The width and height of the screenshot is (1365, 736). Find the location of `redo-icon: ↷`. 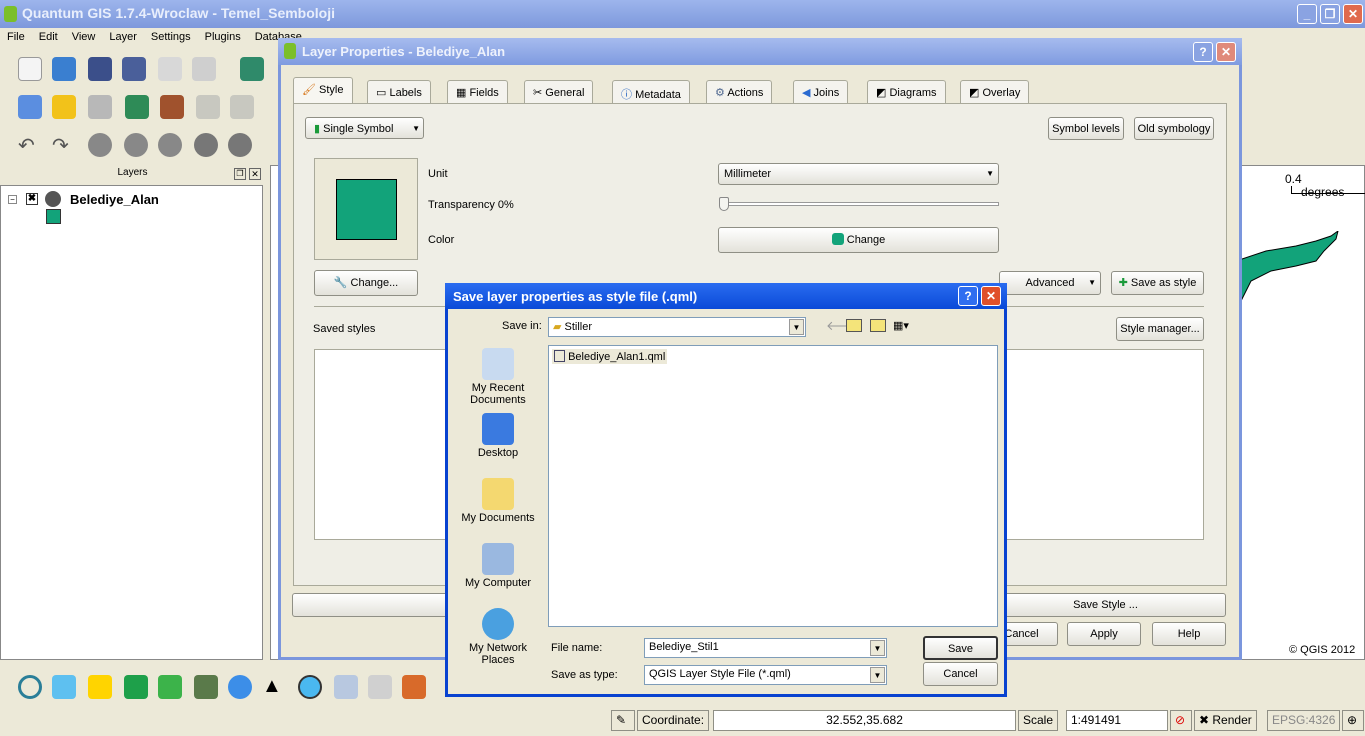

redo-icon: ↷ is located at coordinates (64, 145).